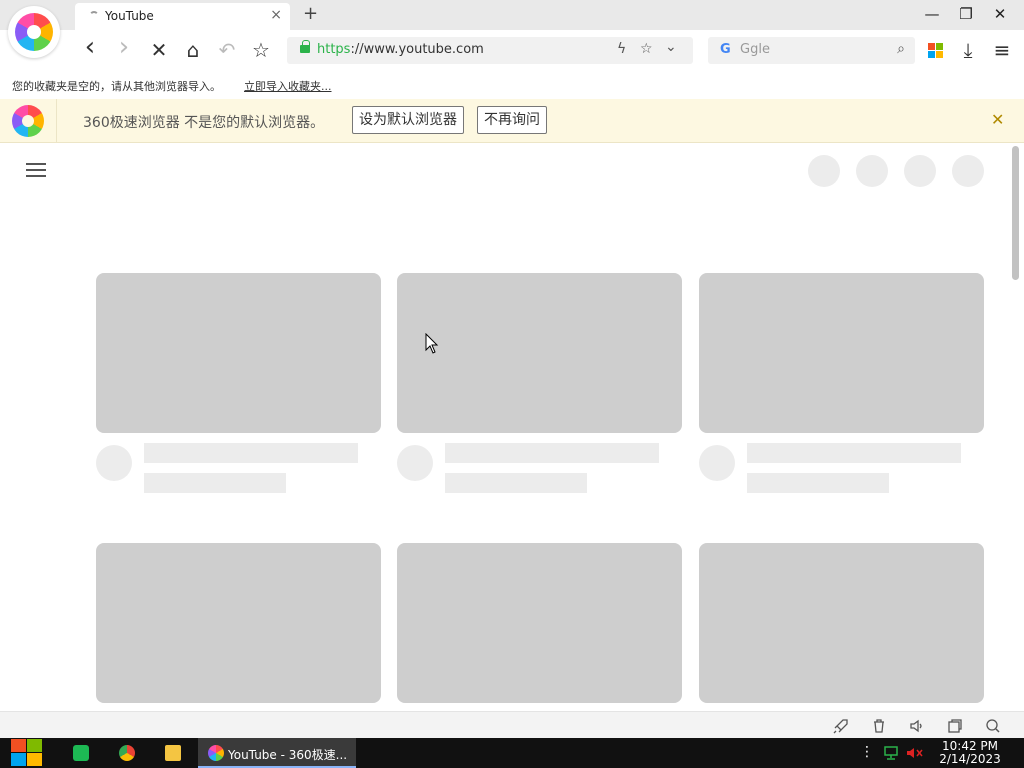  What do you see at coordinates (917, 726) in the screenshot?
I see `speaker-icon` at bounding box center [917, 726].